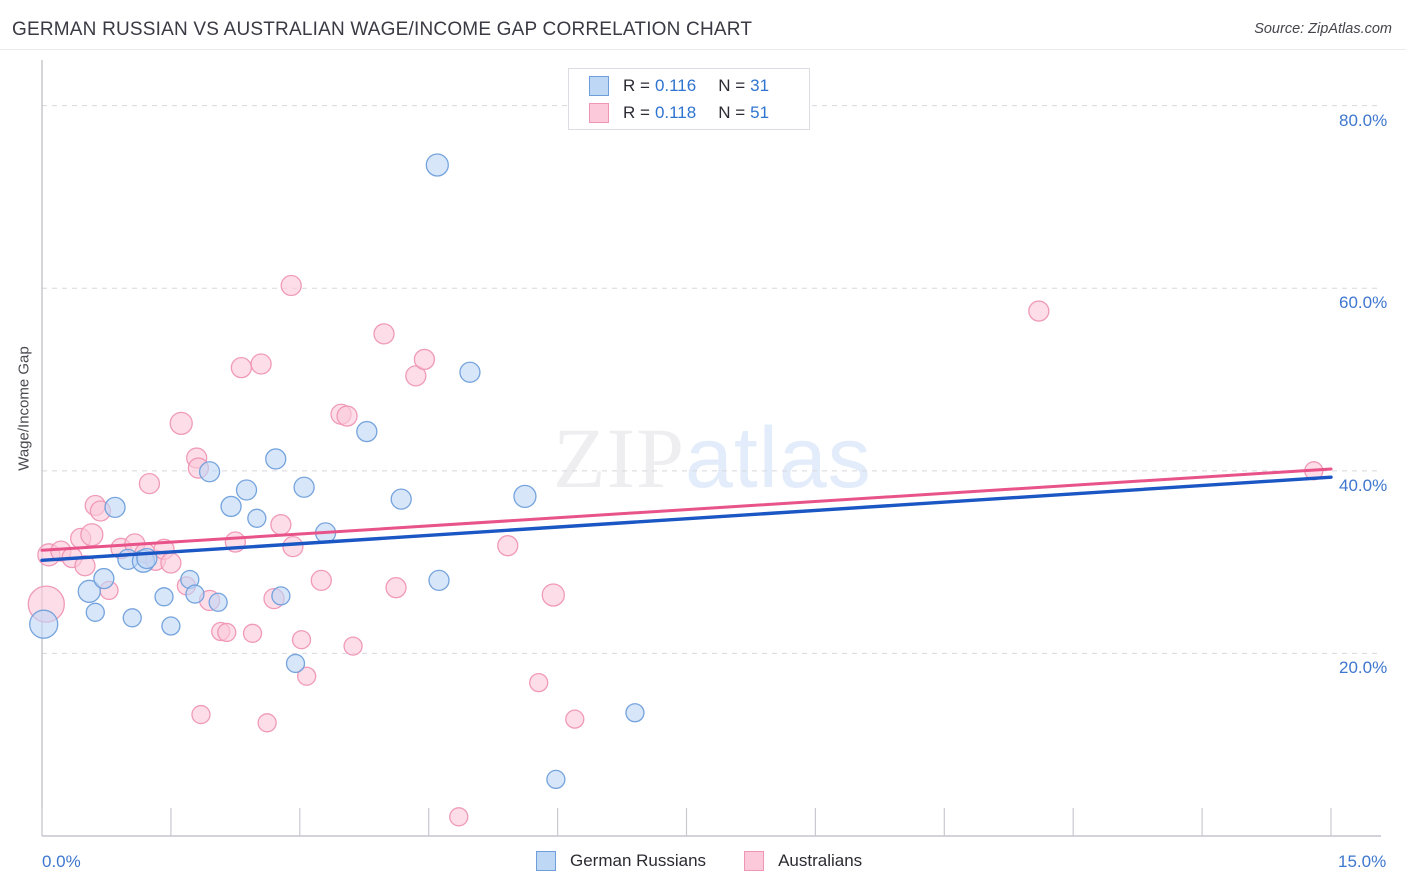  Describe the element at coordinates (546, 861) in the screenshot. I see `legend-swatch-blue-icon` at that location.